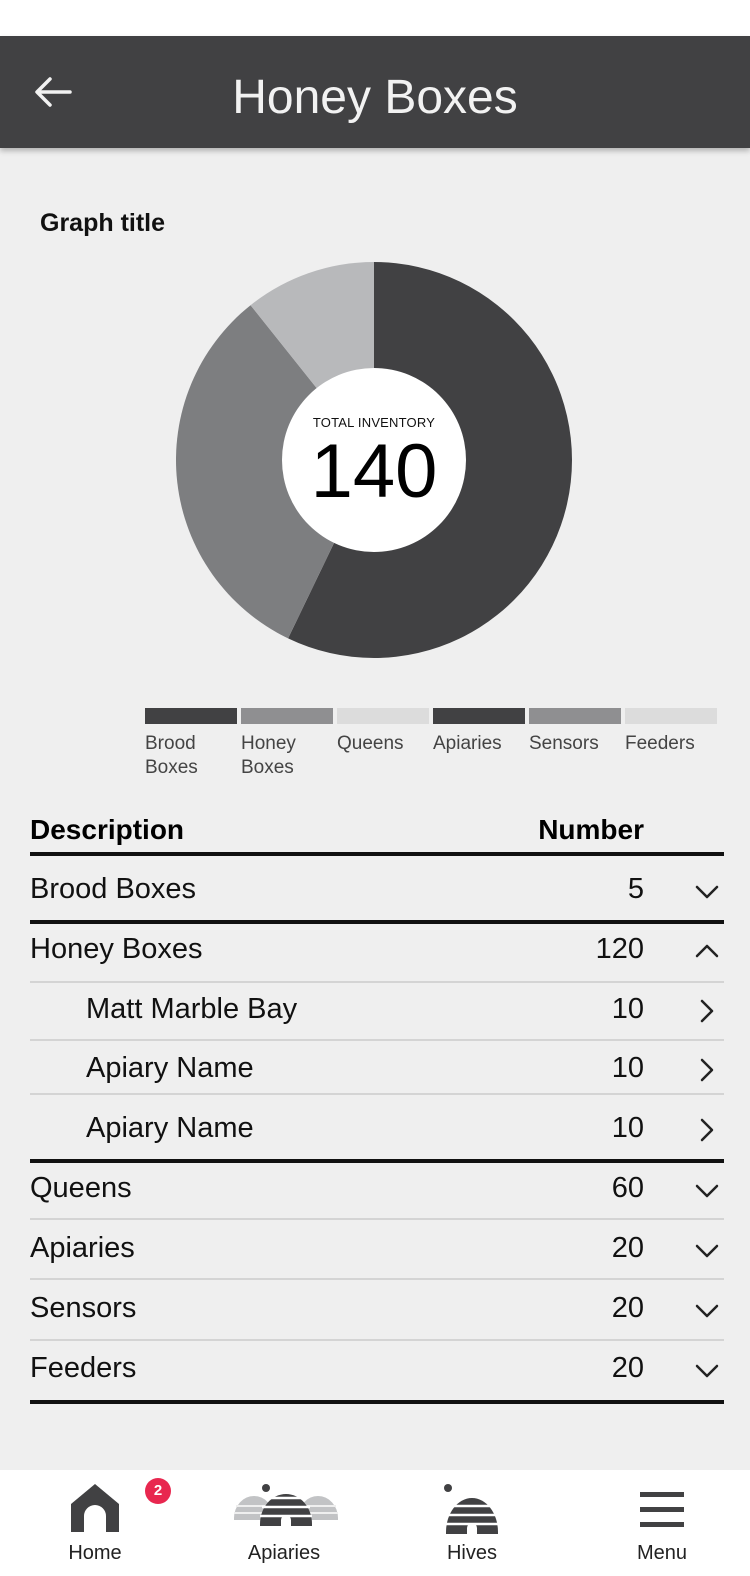 This screenshot has width=750, height=1576. I want to click on home-icon, so click(95, 1508).